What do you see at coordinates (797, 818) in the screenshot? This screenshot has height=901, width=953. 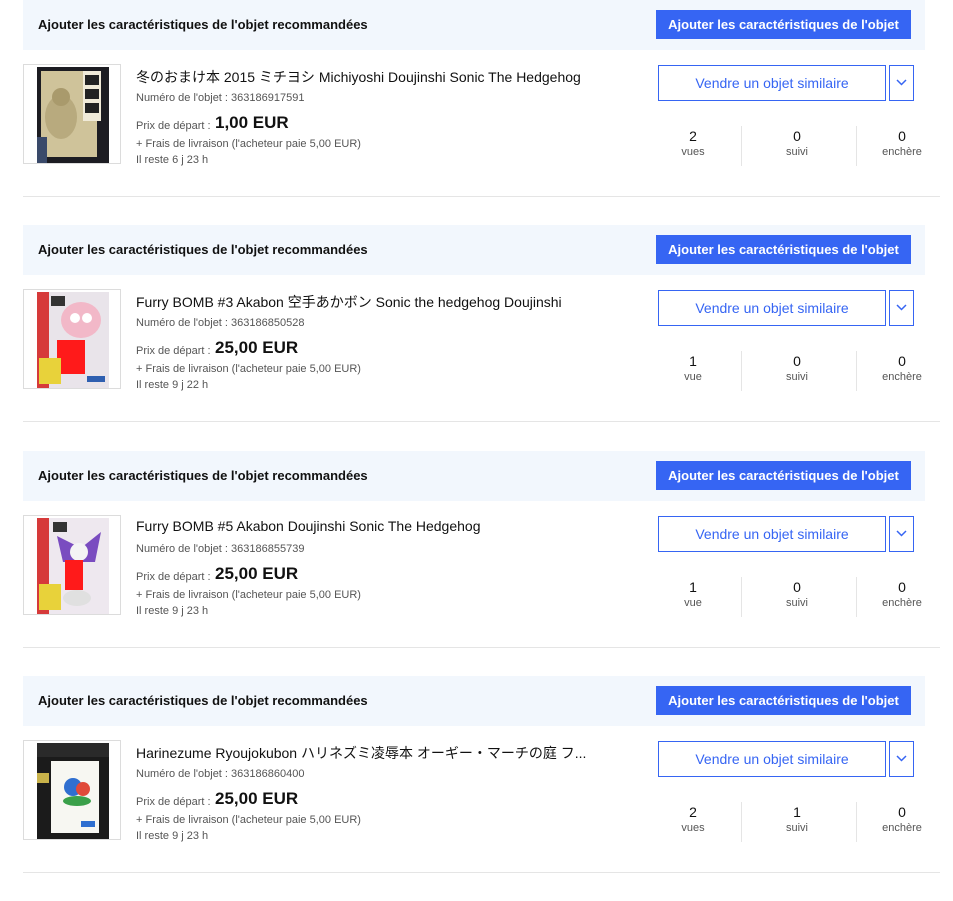 I see `watchers-stat: 1 suivi` at bounding box center [797, 818].